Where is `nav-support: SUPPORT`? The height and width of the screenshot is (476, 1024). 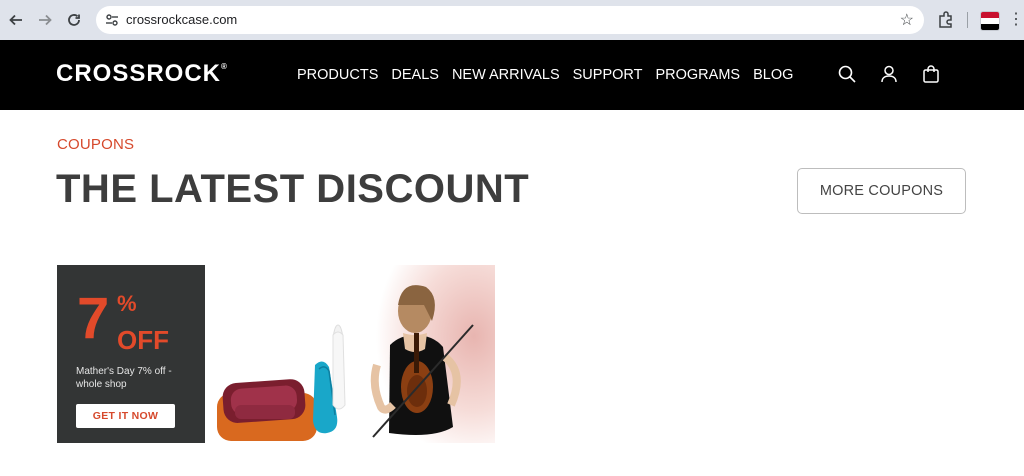 nav-support: SUPPORT is located at coordinates (608, 75).